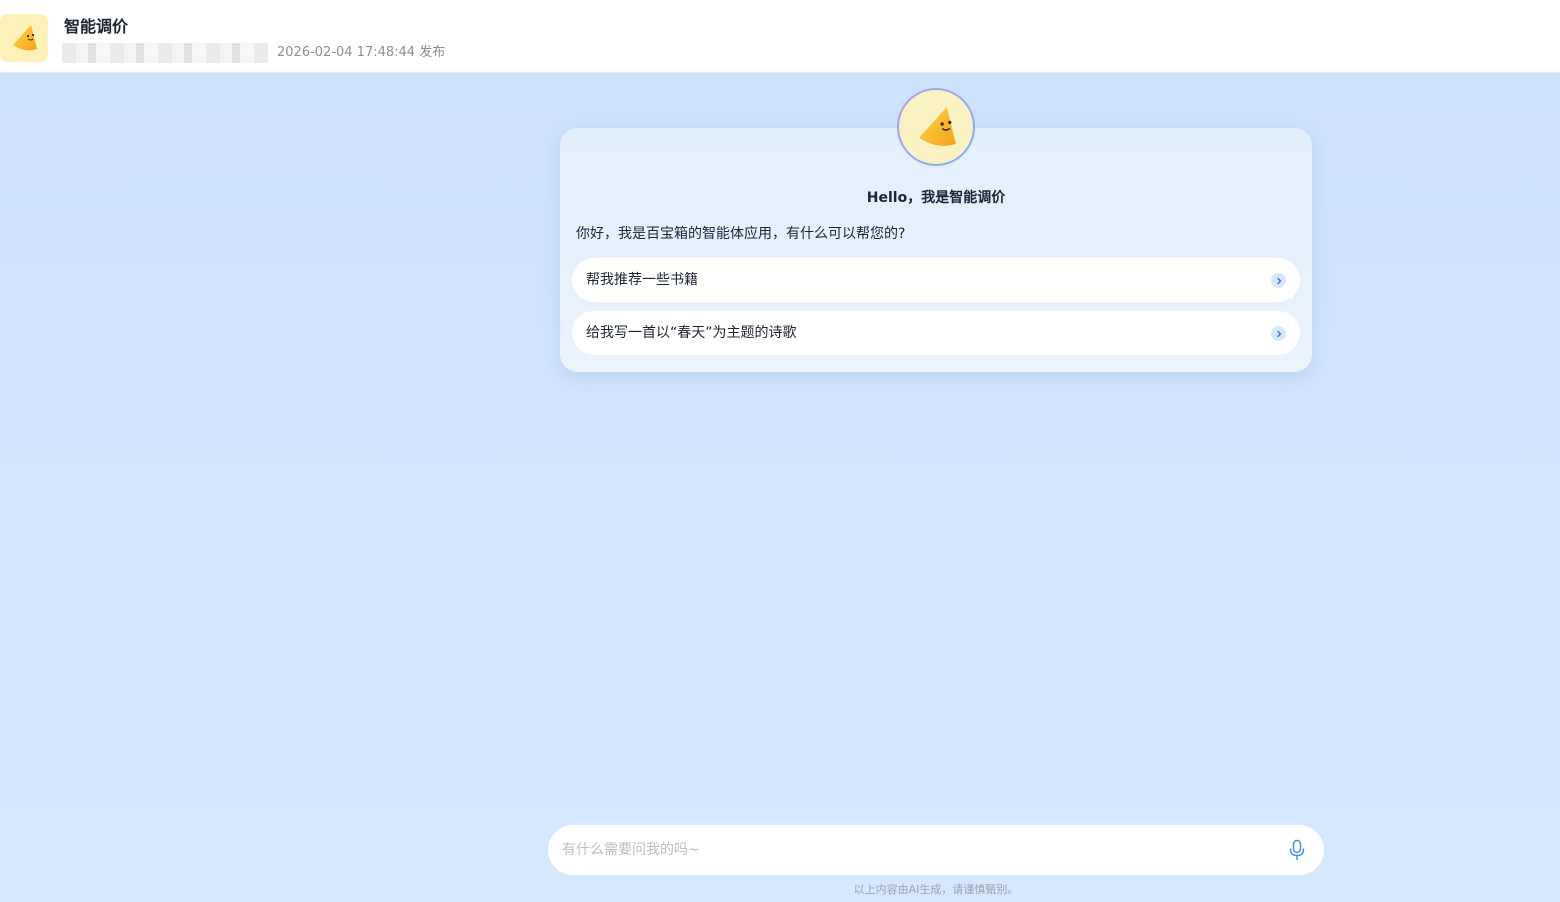 This screenshot has height=902, width=1560. Describe the element at coordinates (642, 280) in the screenshot. I see `suggestion-label: 帮我推荐一些书籍` at that location.